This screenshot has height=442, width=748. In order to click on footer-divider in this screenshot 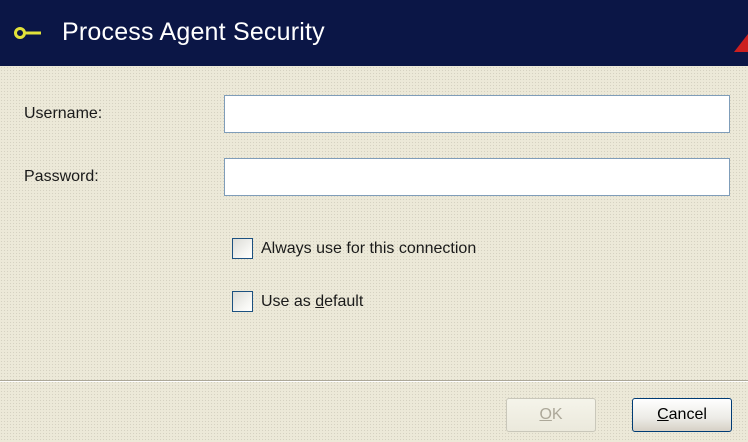, I will do `click(374, 381)`.